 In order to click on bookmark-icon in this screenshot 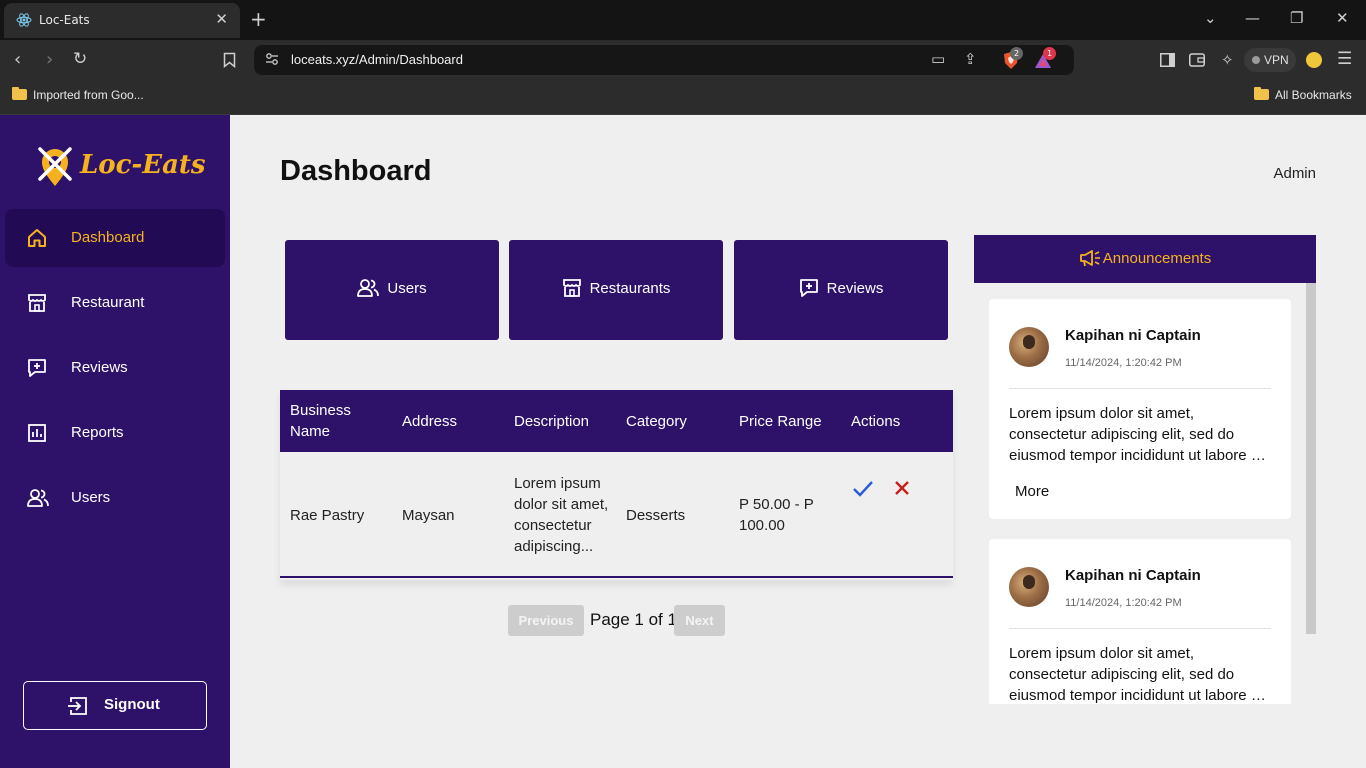, I will do `click(229, 60)`.